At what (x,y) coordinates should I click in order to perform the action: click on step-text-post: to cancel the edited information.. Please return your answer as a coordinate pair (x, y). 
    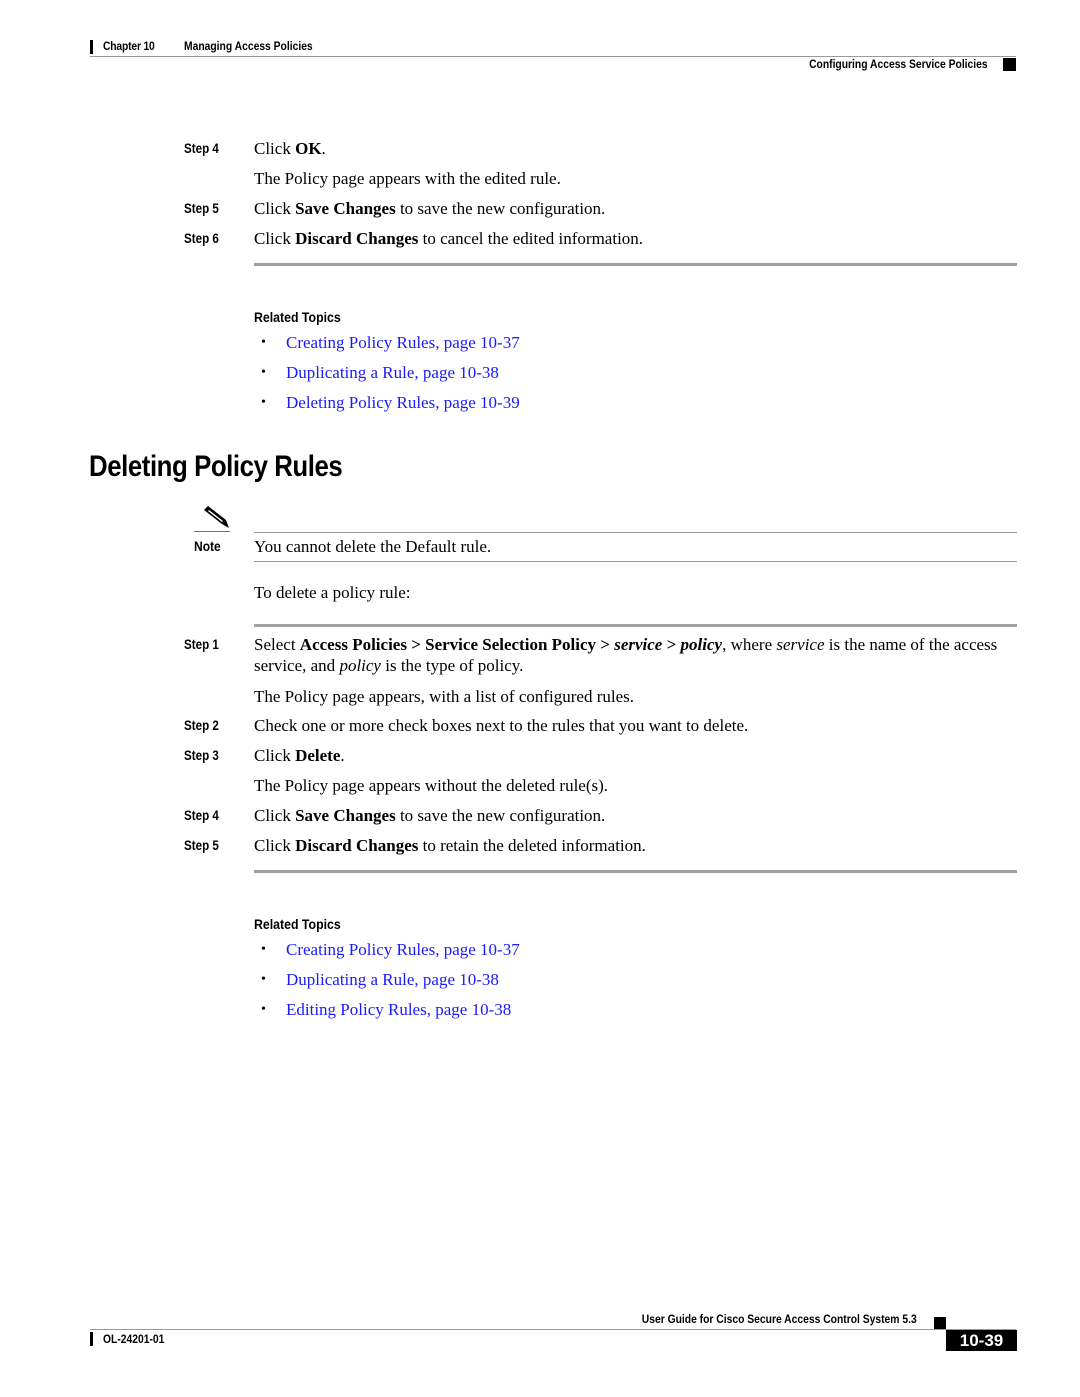
    Looking at the image, I should click on (531, 238).